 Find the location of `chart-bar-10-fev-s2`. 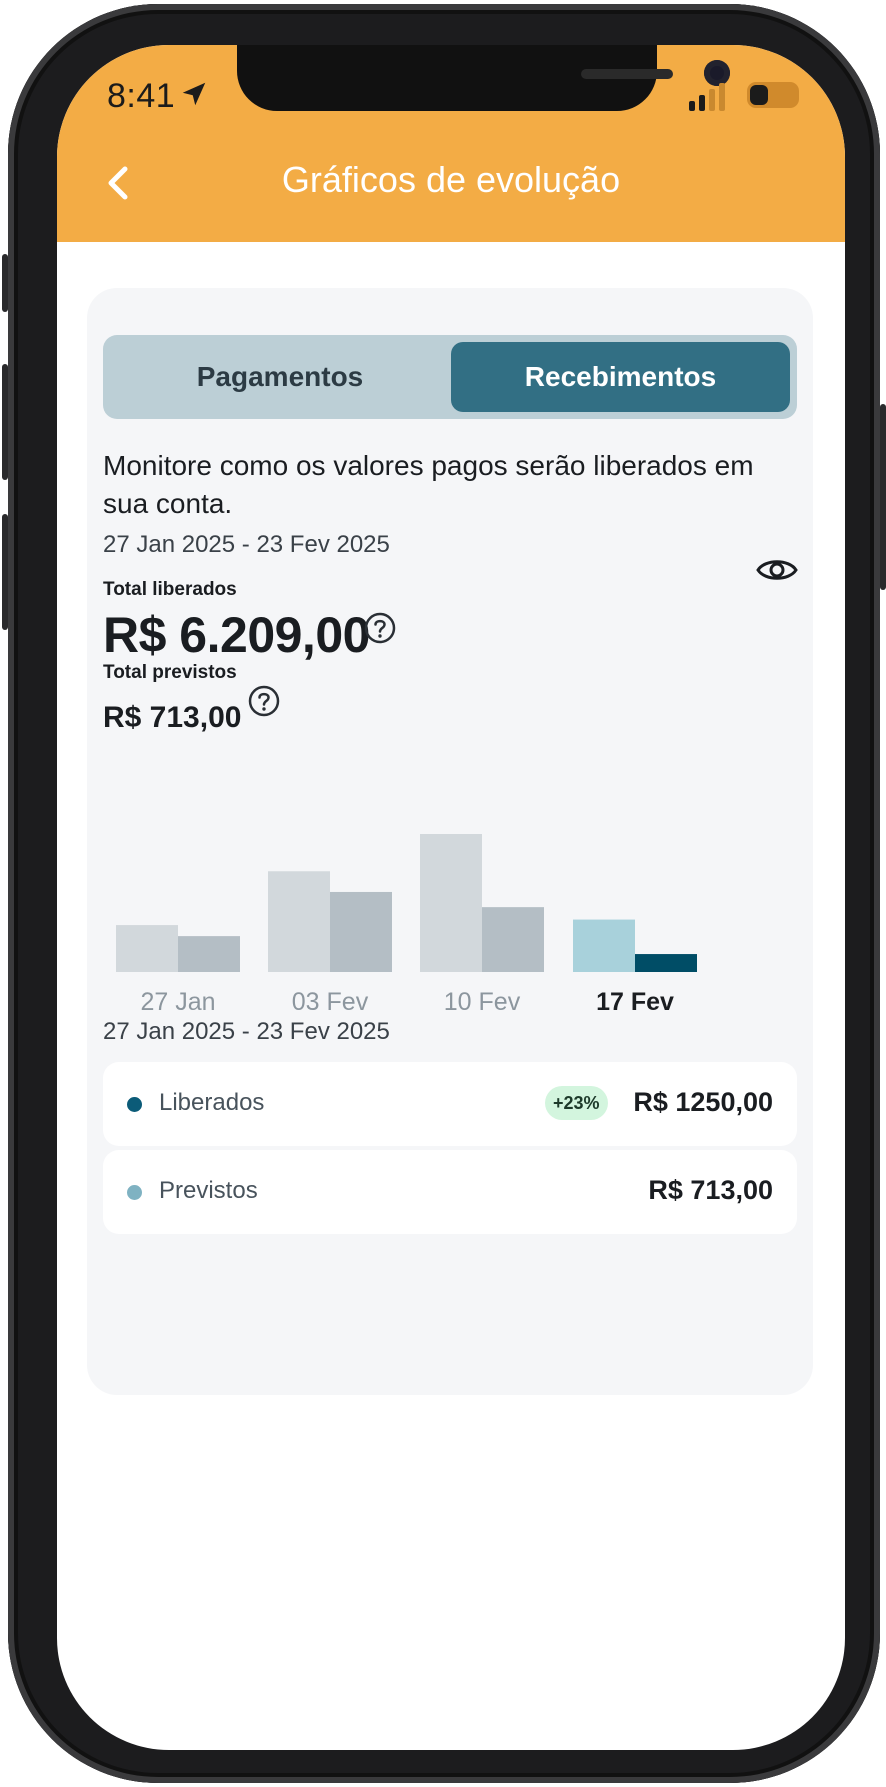

chart-bar-10-fev-s2 is located at coordinates (513, 939).